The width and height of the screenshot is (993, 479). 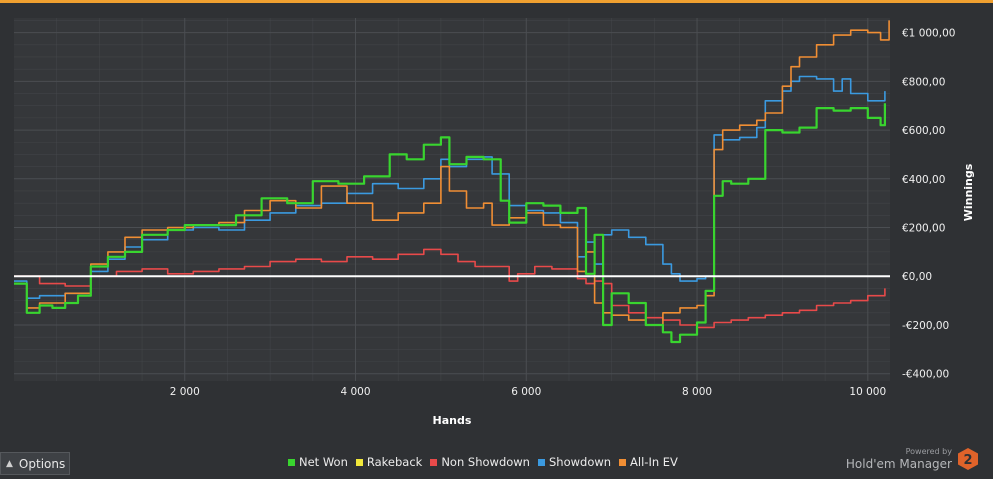 What do you see at coordinates (580, 462) in the screenshot?
I see `legend-label: Showdown` at bounding box center [580, 462].